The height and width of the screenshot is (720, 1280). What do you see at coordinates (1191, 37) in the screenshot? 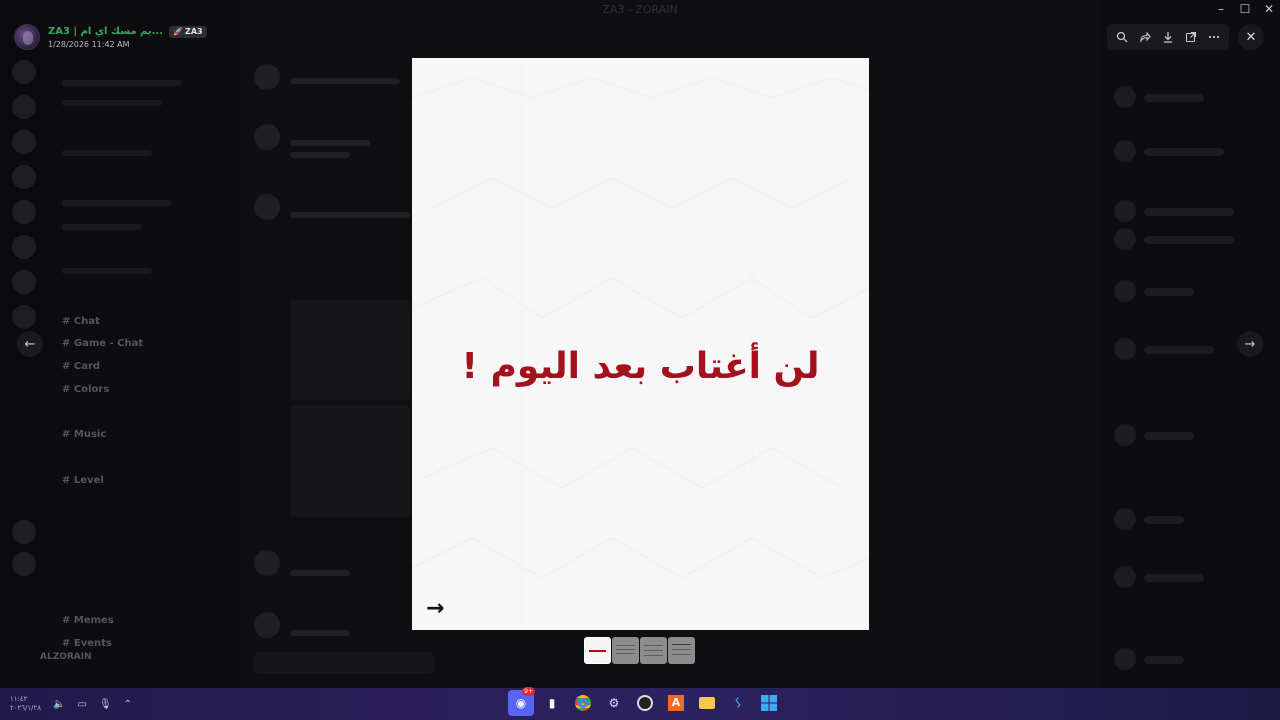
I see `open-external-icon` at bounding box center [1191, 37].